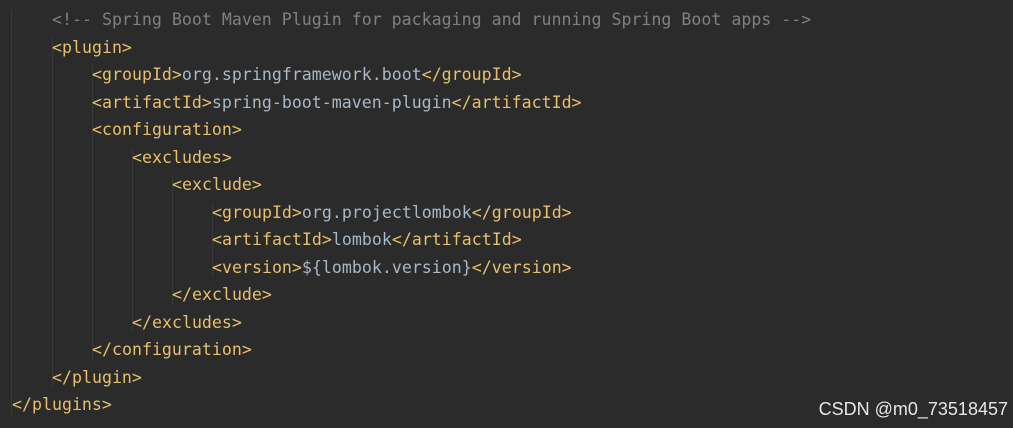 The width and height of the screenshot is (1013, 428). I want to click on code-line: <exclude>, so click(217, 184).